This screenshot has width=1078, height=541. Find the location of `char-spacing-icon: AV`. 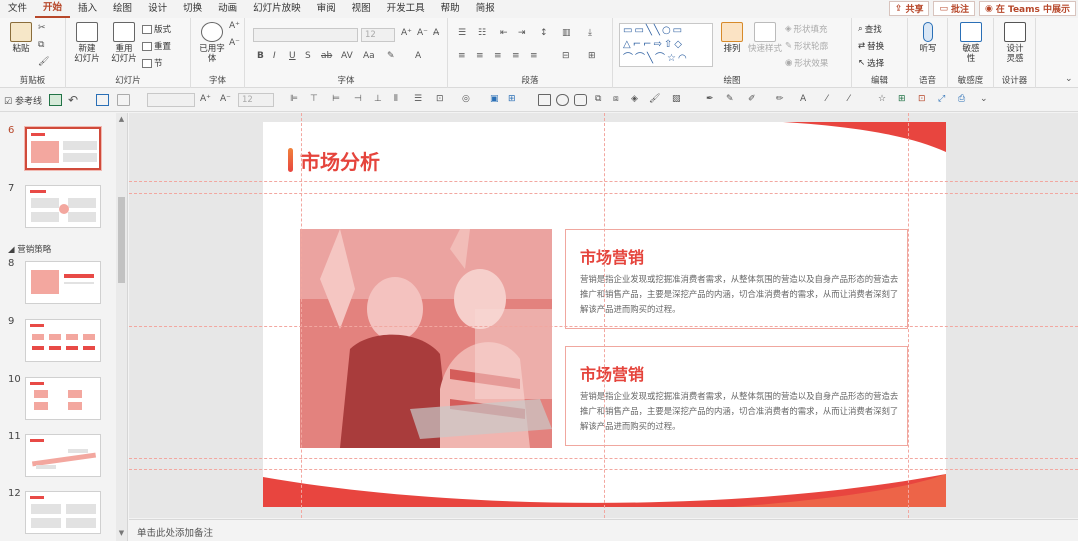

char-spacing-icon: AV is located at coordinates (347, 56).